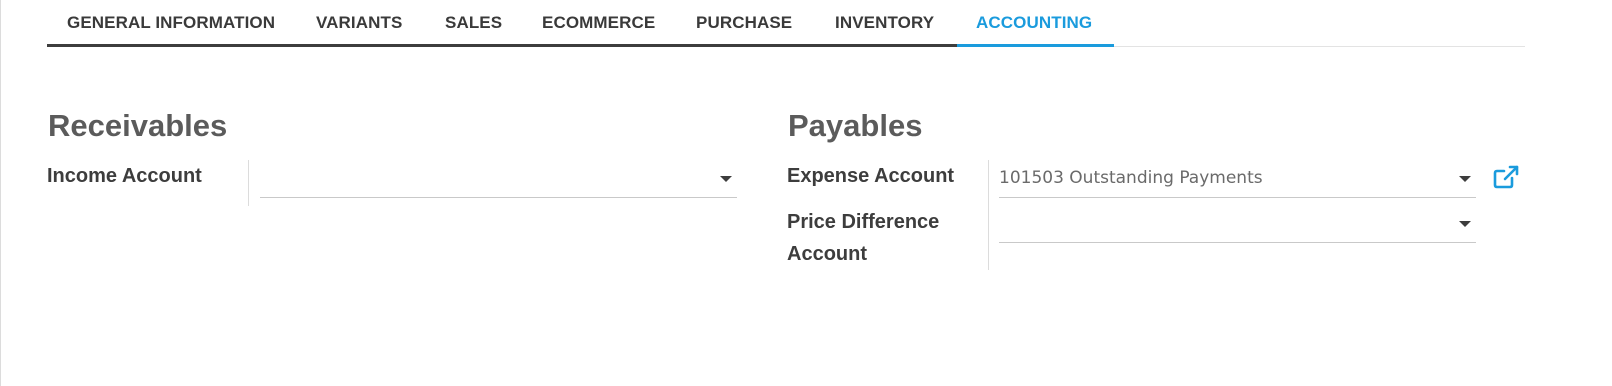  Describe the element at coordinates (827, 254) in the screenshot. I see `price-difference-account-label-line2: Account` at that location.